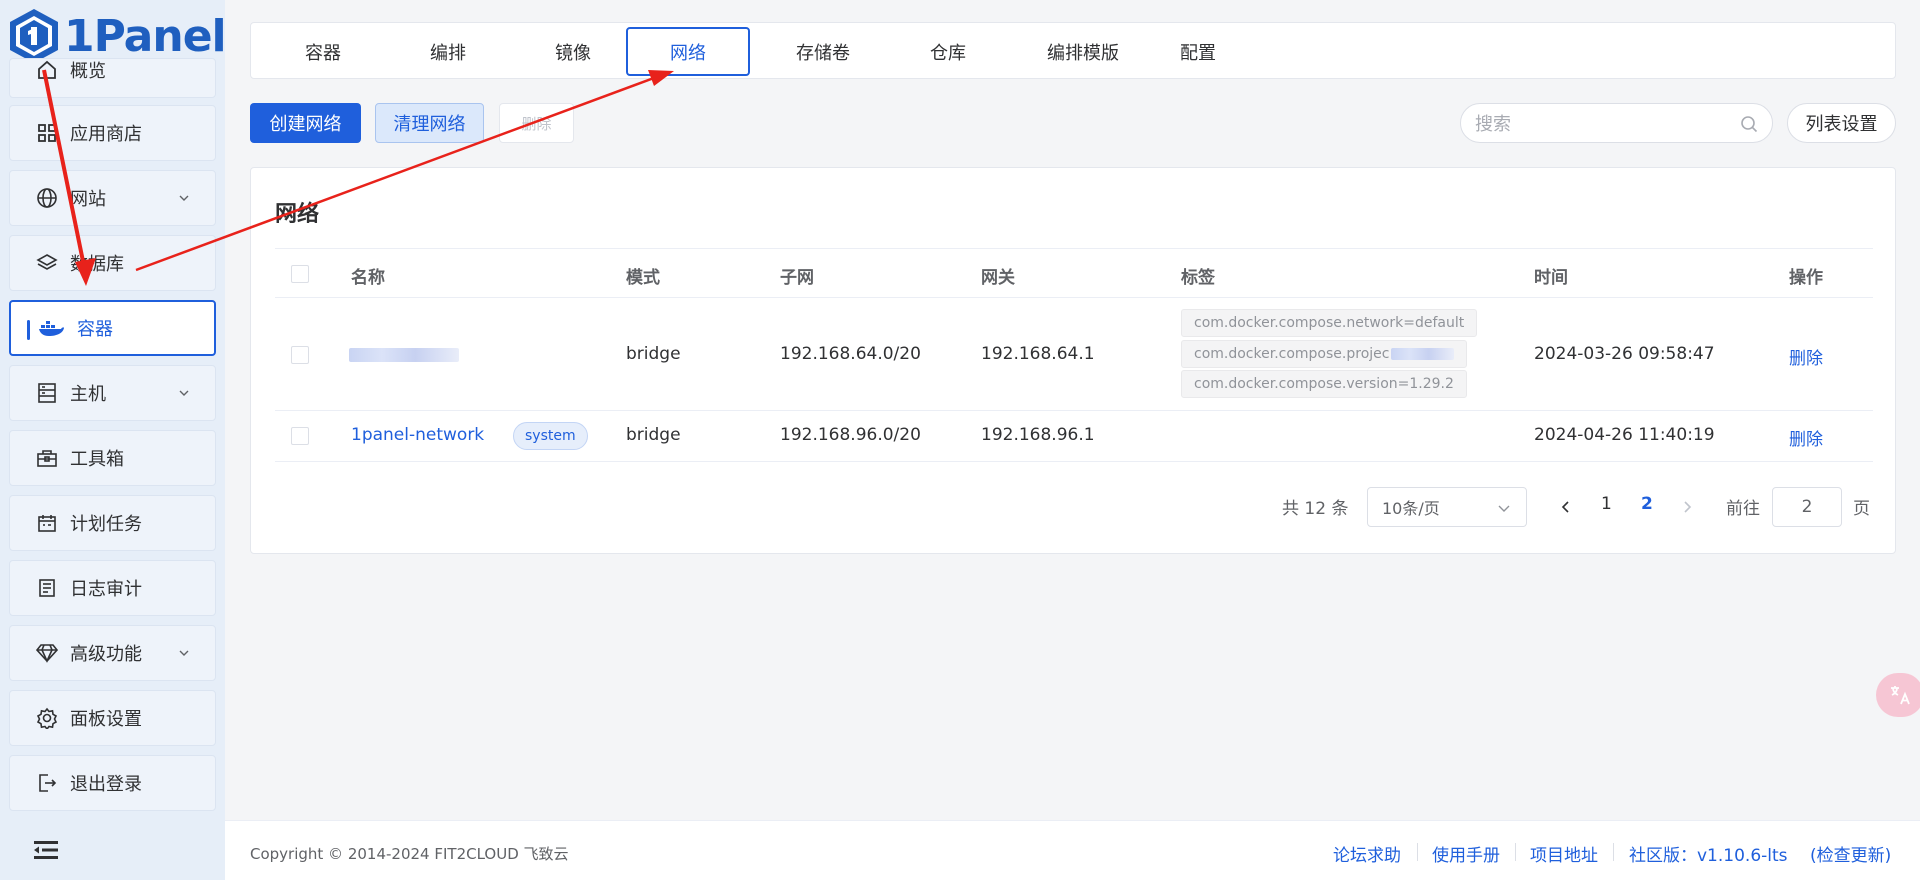  What do you see at coordinates (1743, 509) in the screenshot?
I see `goto-label: 前往` at bounding box center [1743, 509].